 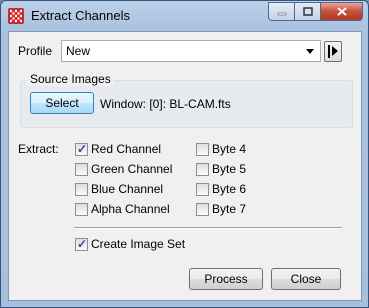 I want to click on window-title: Extract Channels, so click(x=80, y=15).